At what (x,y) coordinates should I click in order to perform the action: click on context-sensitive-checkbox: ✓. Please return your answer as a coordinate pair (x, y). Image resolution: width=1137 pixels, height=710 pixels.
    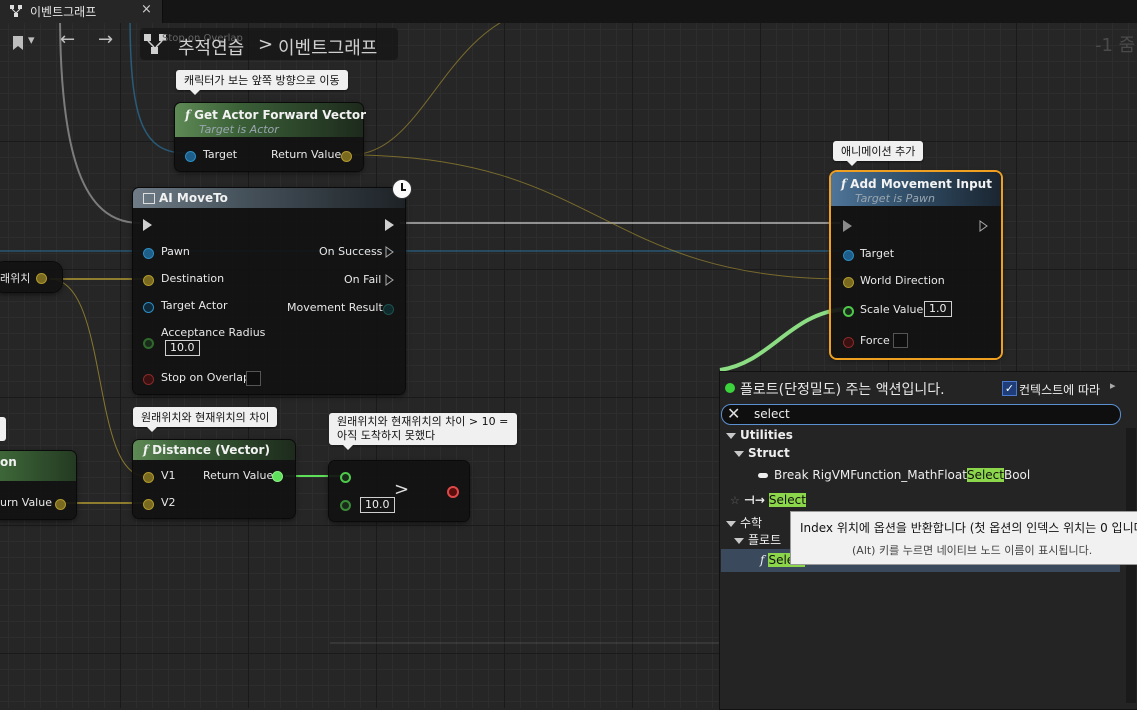
    Looking at the image, I should click on (1009, 388).